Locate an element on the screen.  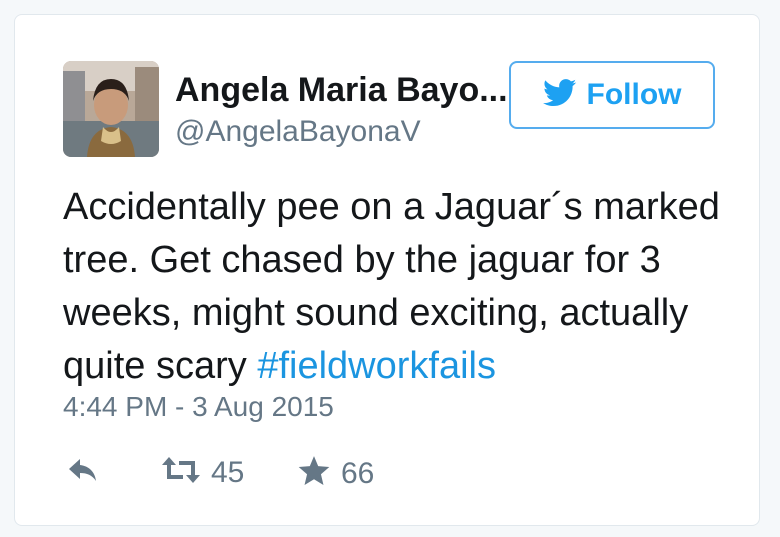
follow-label: Follow is located at coordinates (634, 94).